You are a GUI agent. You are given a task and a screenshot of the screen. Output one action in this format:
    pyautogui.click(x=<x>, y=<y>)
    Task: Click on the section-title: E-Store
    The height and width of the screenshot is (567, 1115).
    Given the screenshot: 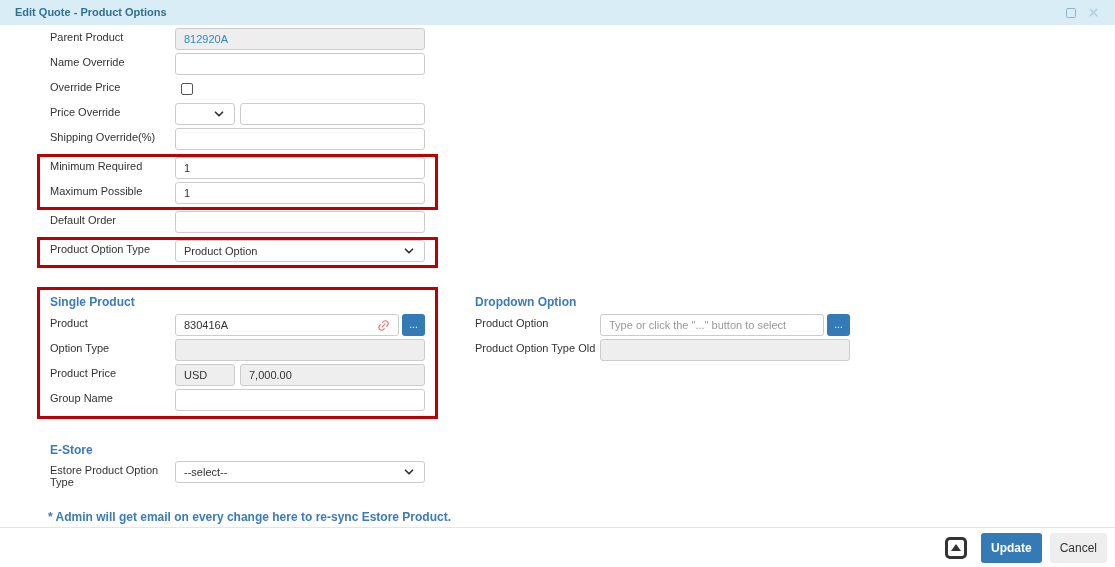 What is the action you would take?
    pyautogui.click(x=72, y=450)
    